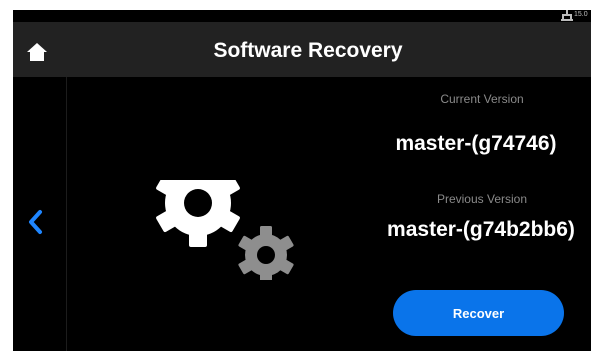 The height and width of the screenshot is (351, 591). Describe the element at coordinates (482, 199) in the screenshot. I see `previous-version-label: Previous Version` at that location.